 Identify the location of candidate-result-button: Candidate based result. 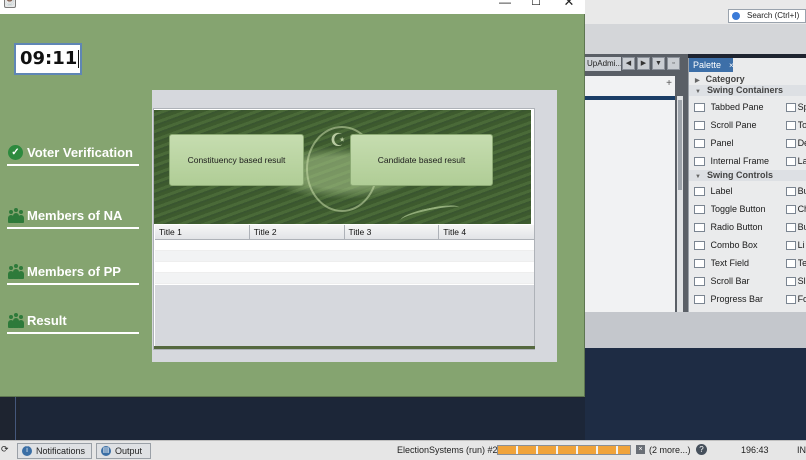
(421, 160).